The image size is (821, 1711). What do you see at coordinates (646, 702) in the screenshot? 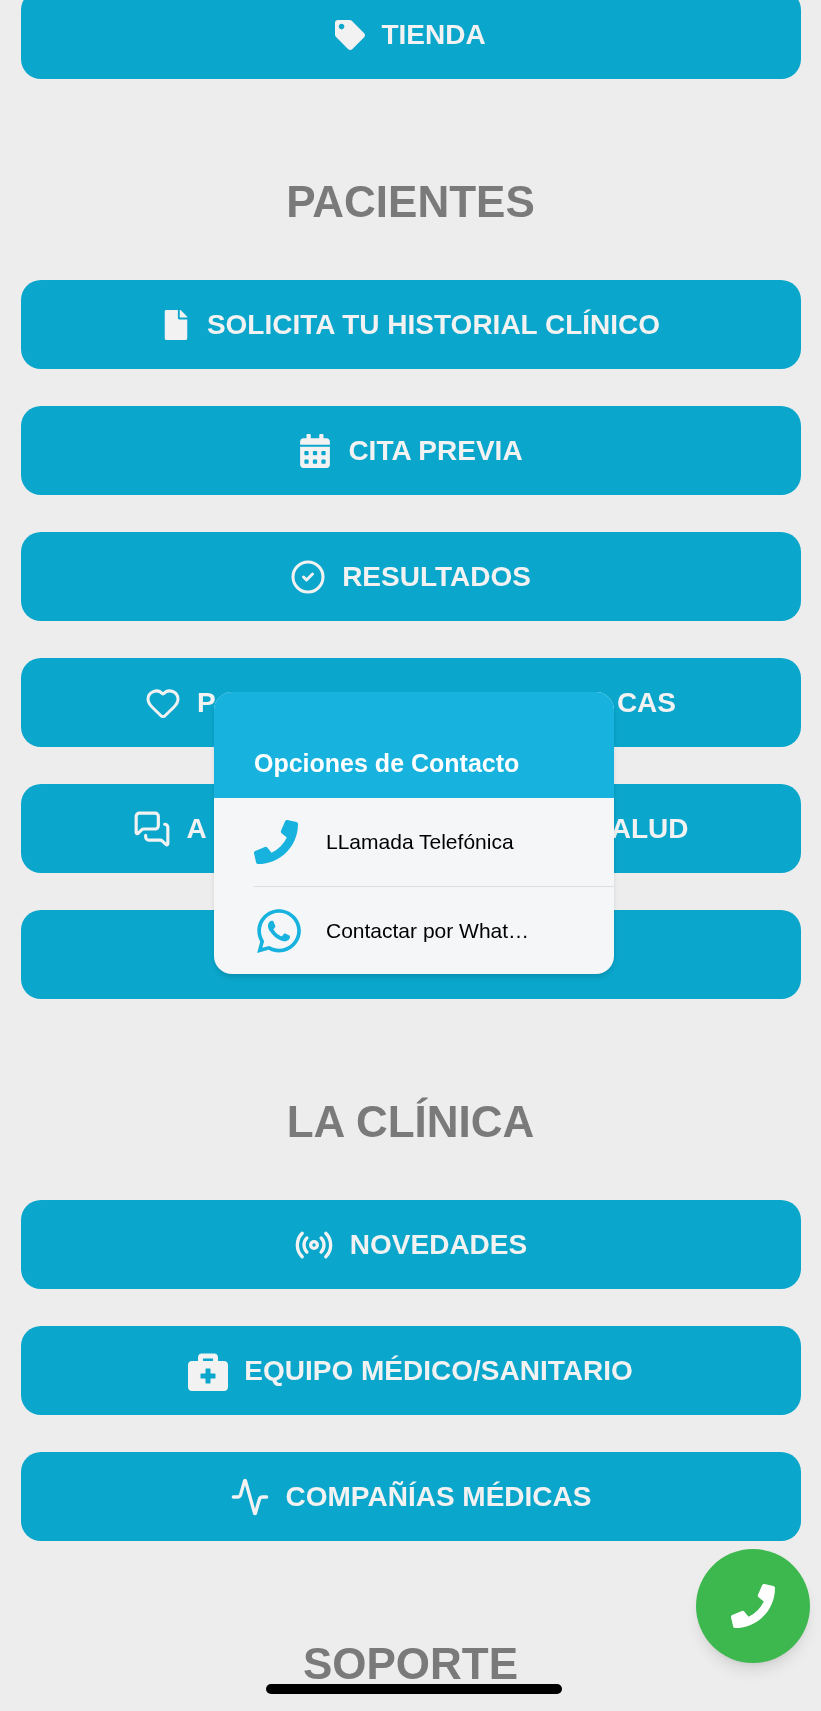
I see `button-label: CAS` at bounding box center [646, 702].